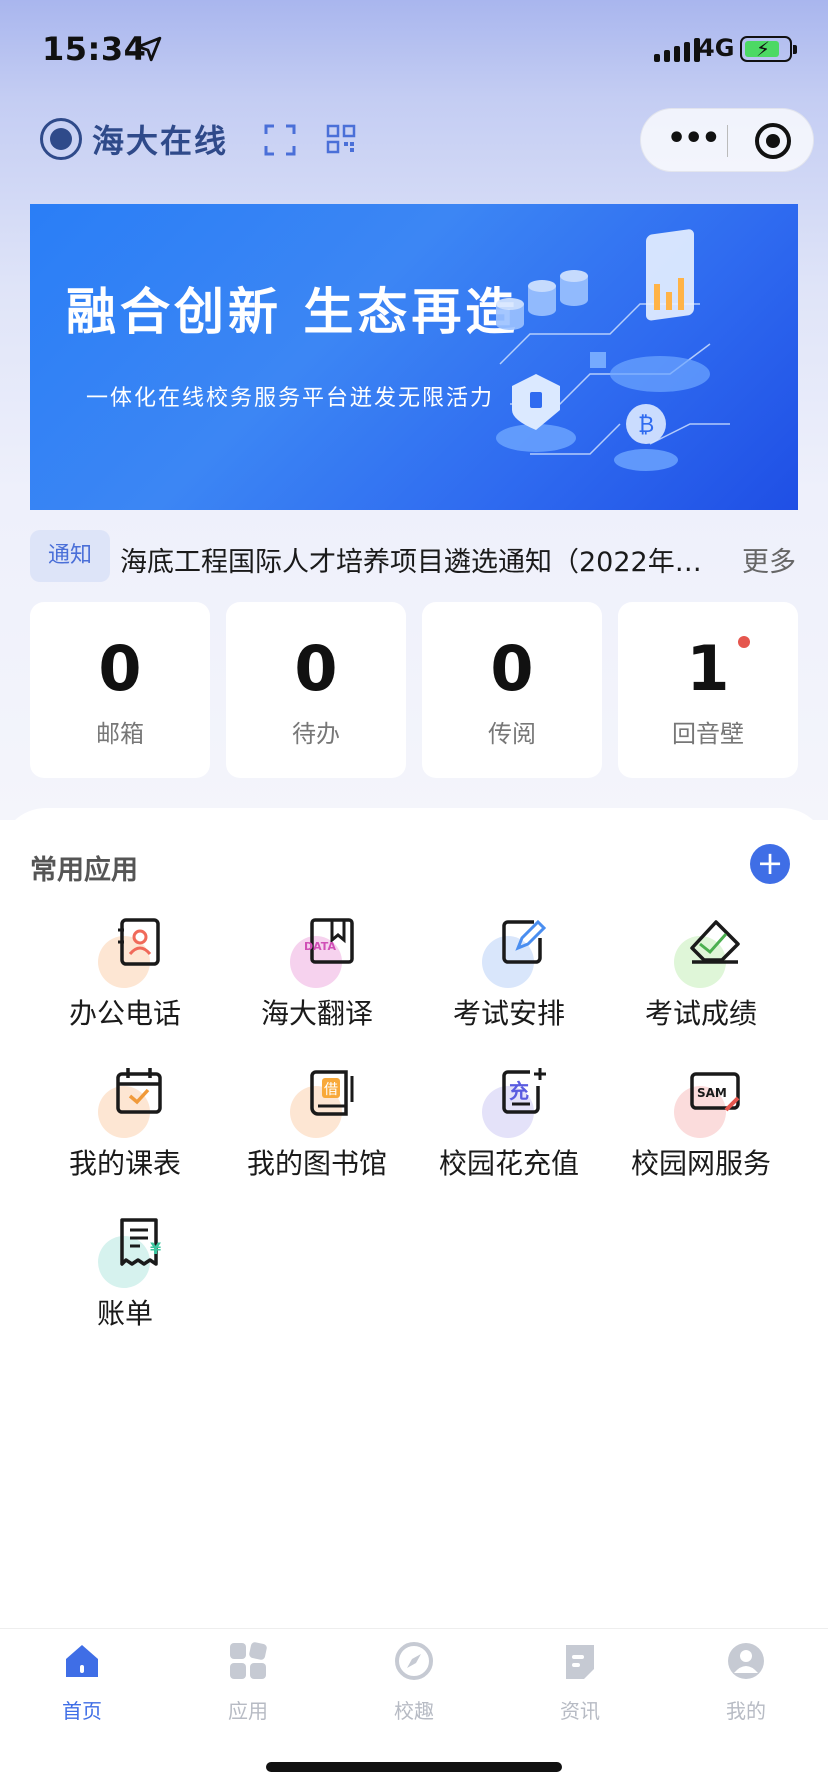 The width and height of the screenshot is (828, 1792). What do you see at coordinates (341, 139) in the screenshot?
I see `qr-code-icon` at bounding box center [341, 139].